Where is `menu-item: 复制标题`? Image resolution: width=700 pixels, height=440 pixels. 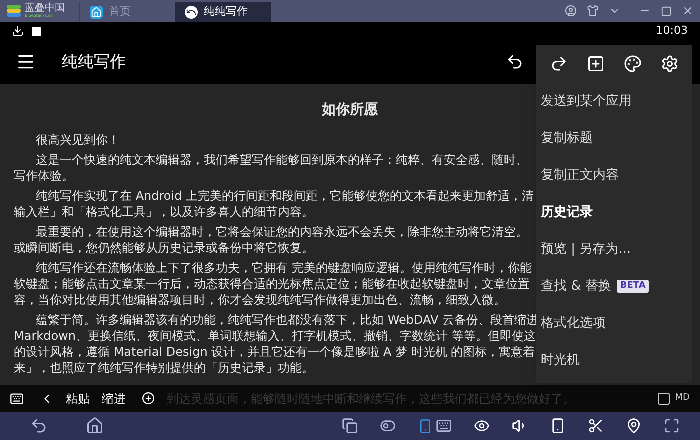
menu-item: 复制标题 is located at coordinates (614, 138).